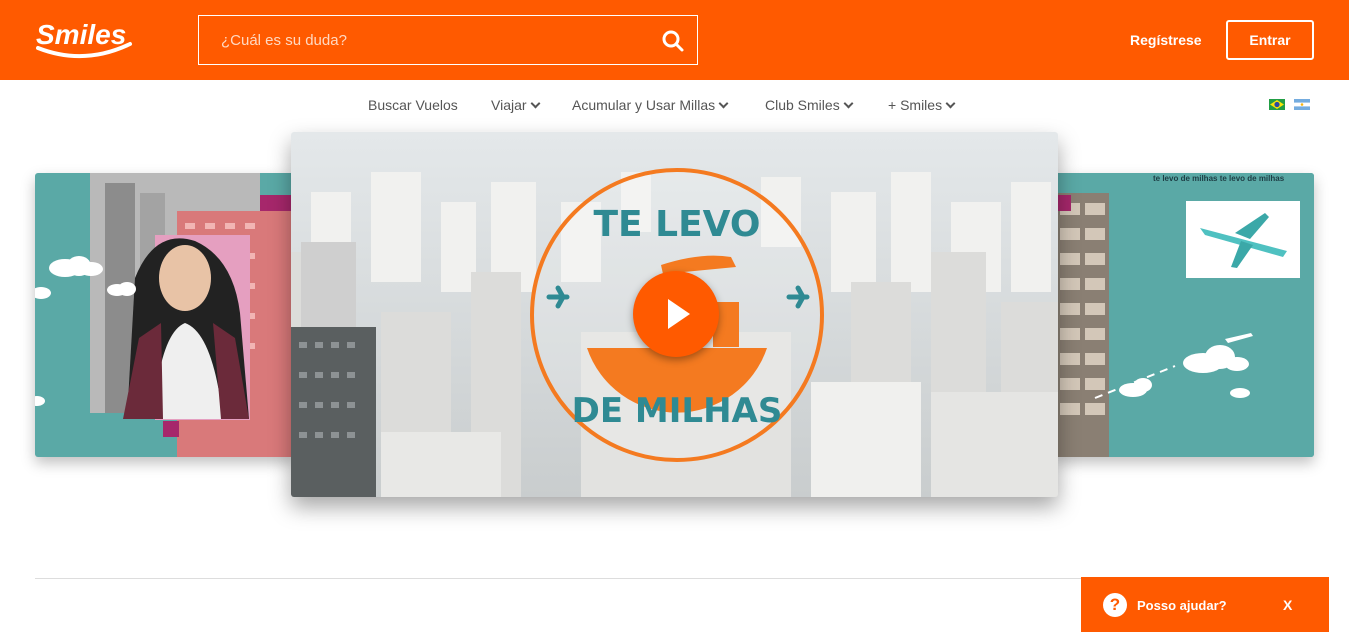  I want to click on nav-item-viajar: Viajar, so click(515, 105).